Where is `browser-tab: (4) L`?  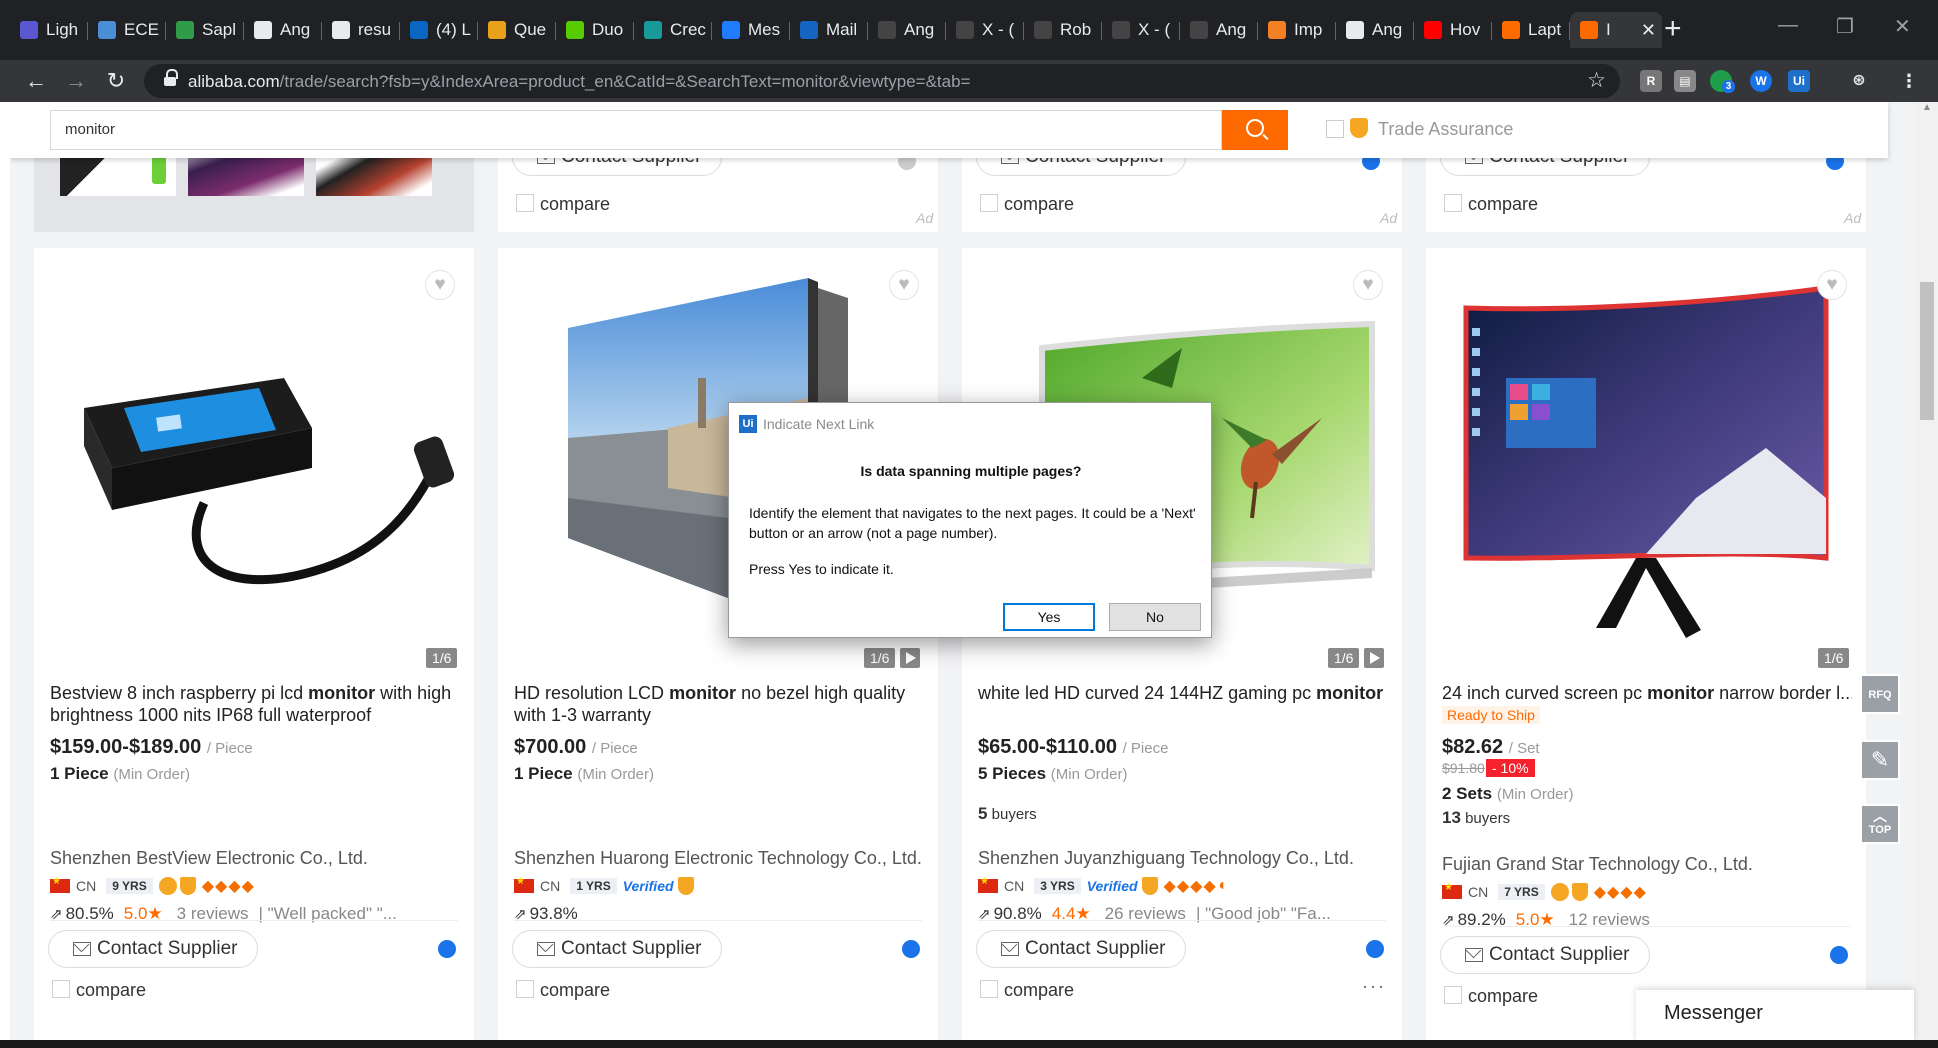
browser-tab: (4) L is located at coordinates (439, 30).